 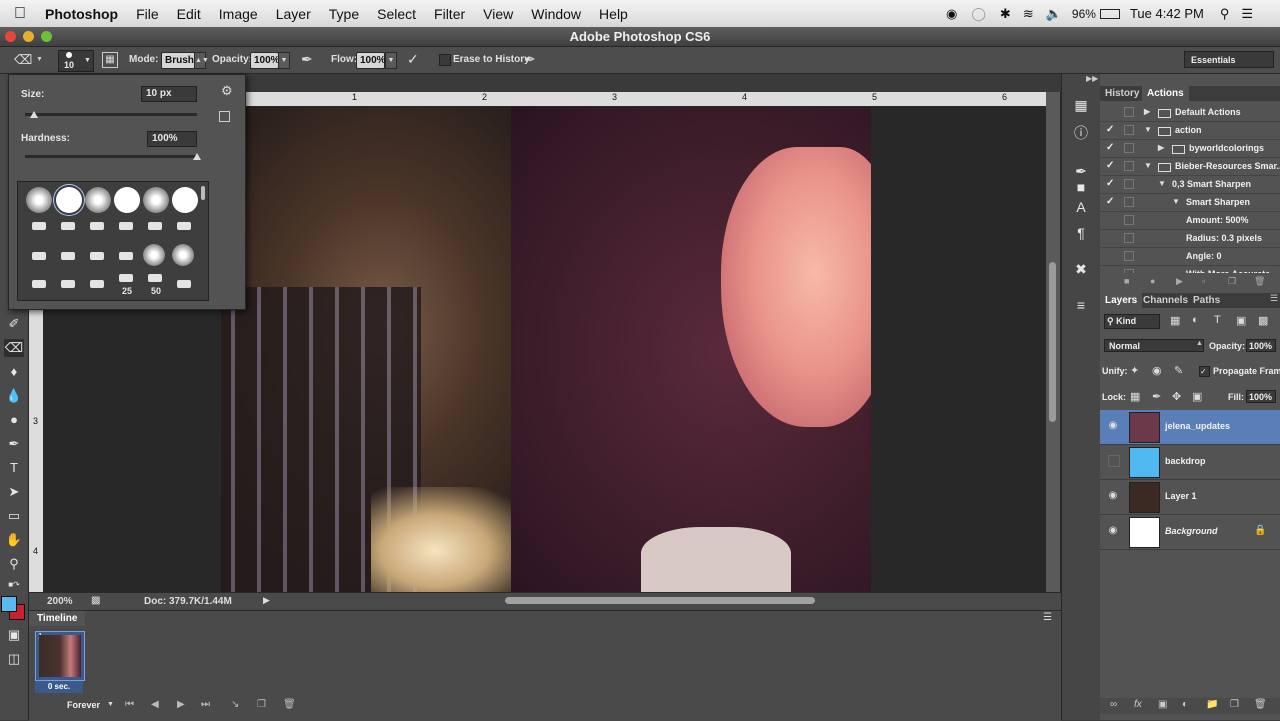 I want to click on filter-type-icon: T, so click(x=1217, y=320).